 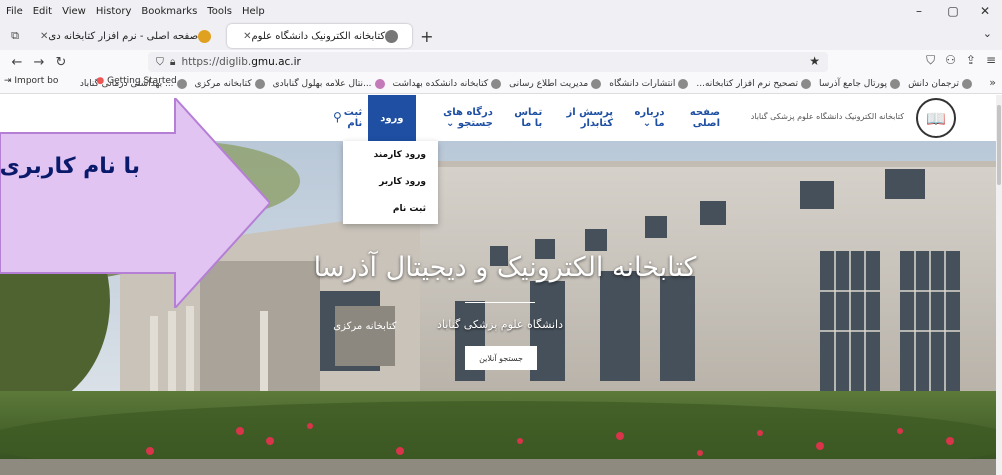 What do you see at coordinates (17, 62) in the screenshot?
I see `back-icon: ←` at bounding box center [17, 62].